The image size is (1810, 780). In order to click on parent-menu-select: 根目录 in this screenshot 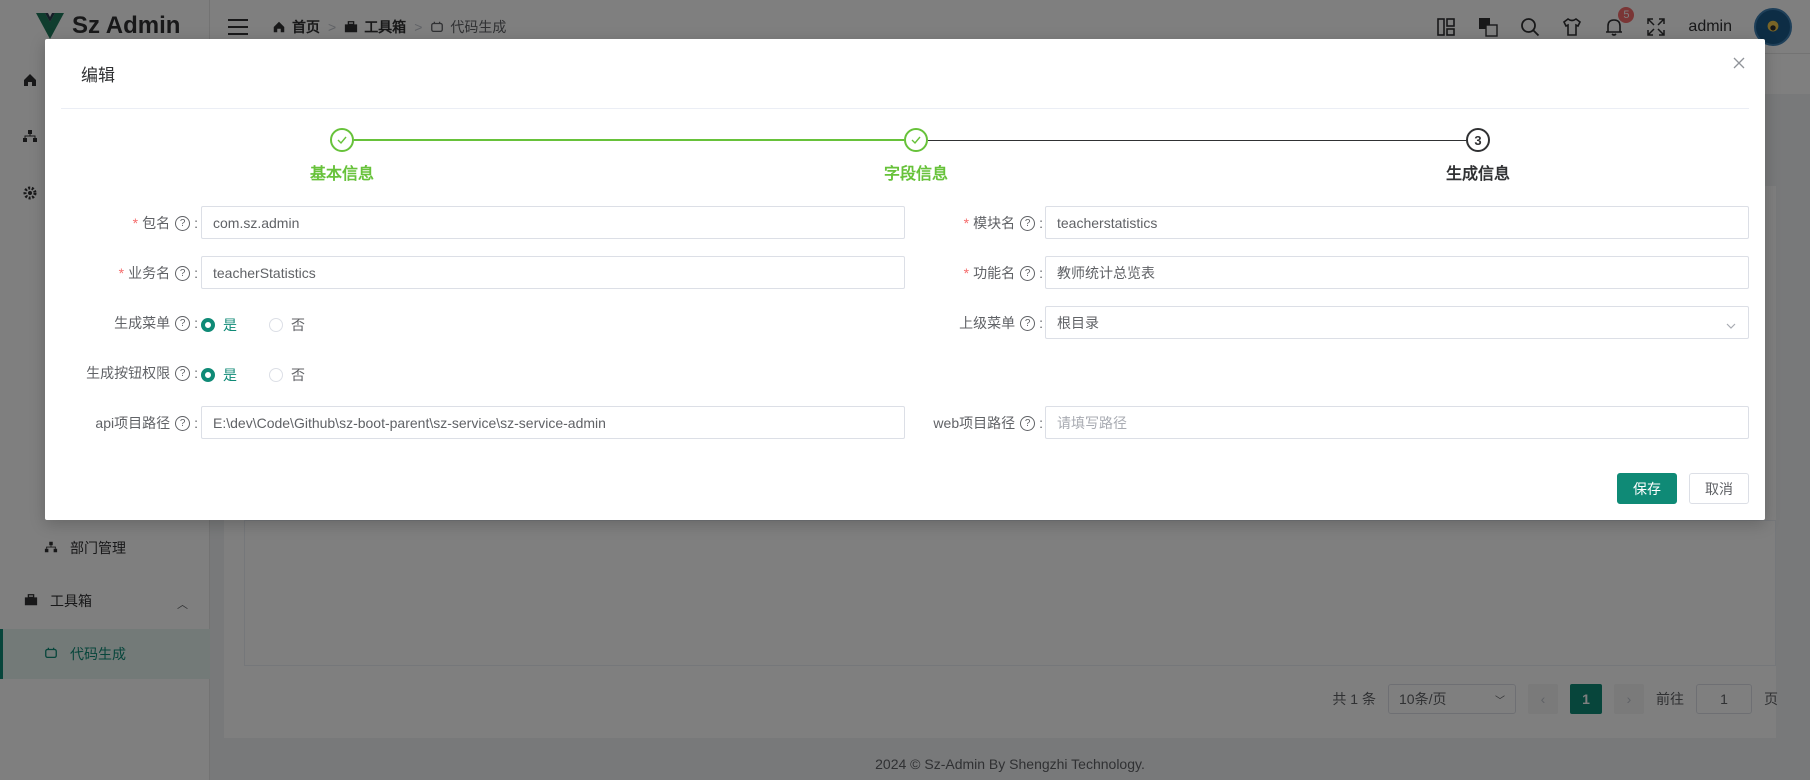, I will do `click(1397, 322)`.